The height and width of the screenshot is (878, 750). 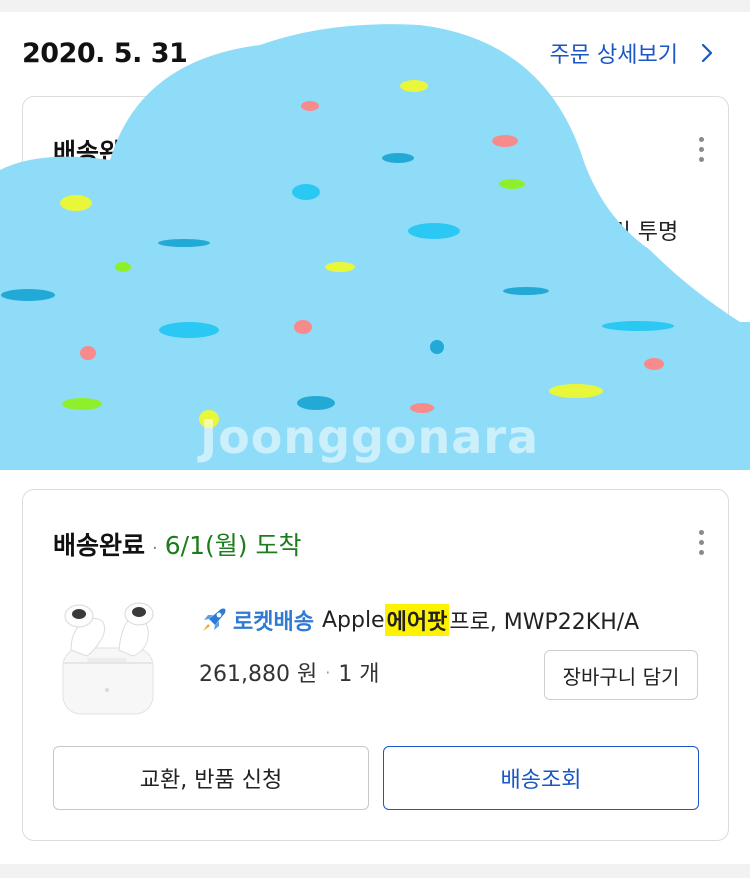 What do you see at coordinates (621, 675) in the screenshot?
I see `add-to-cart-button: 장바구니 담기` at bounding box center [621, 675].